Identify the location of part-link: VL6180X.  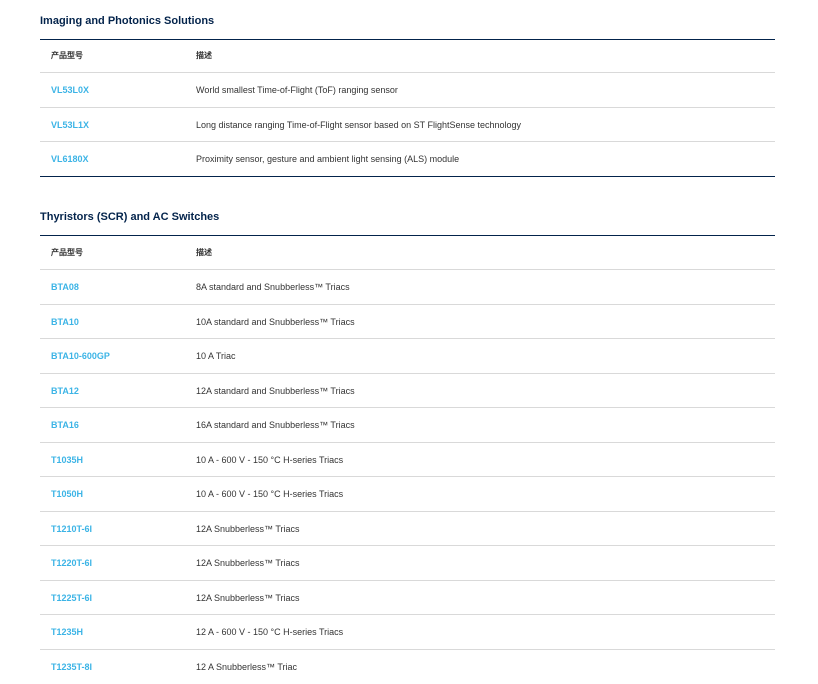
(70, 159).